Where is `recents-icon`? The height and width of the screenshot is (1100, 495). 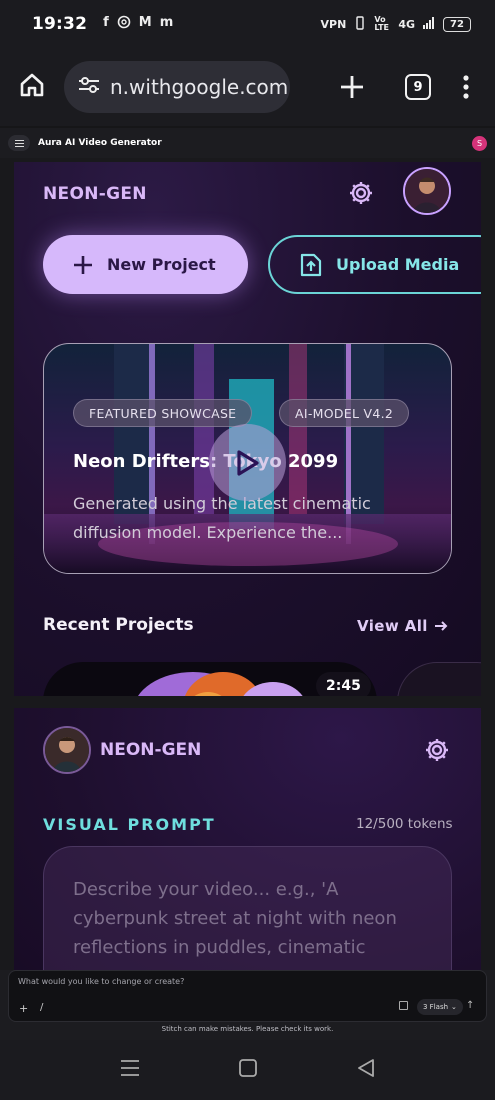 recents-icon is located at coordinates (130, 1070).